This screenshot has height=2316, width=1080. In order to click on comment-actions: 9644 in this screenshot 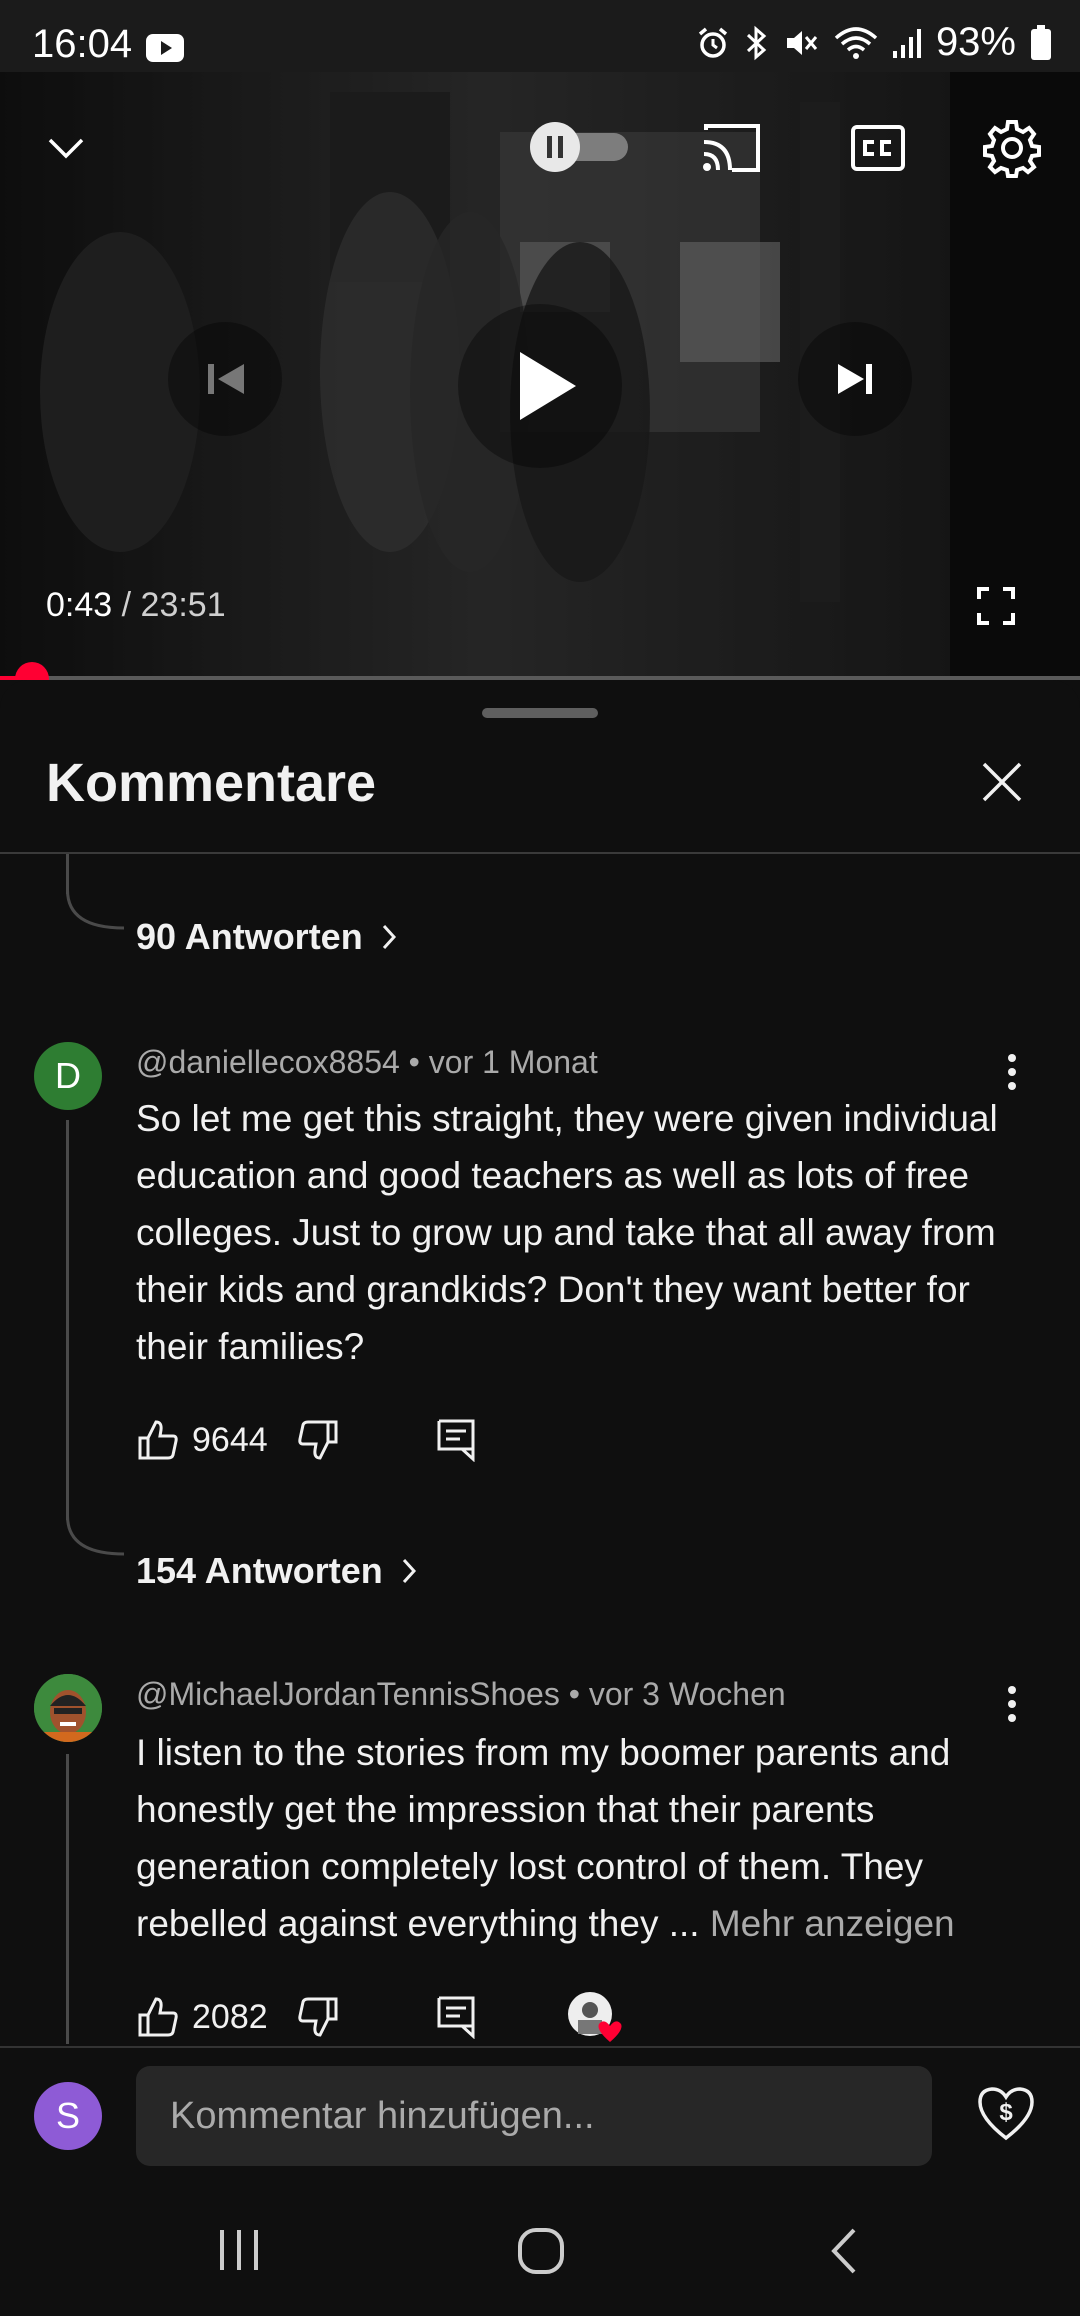, I will do `click(306, 1440)`.